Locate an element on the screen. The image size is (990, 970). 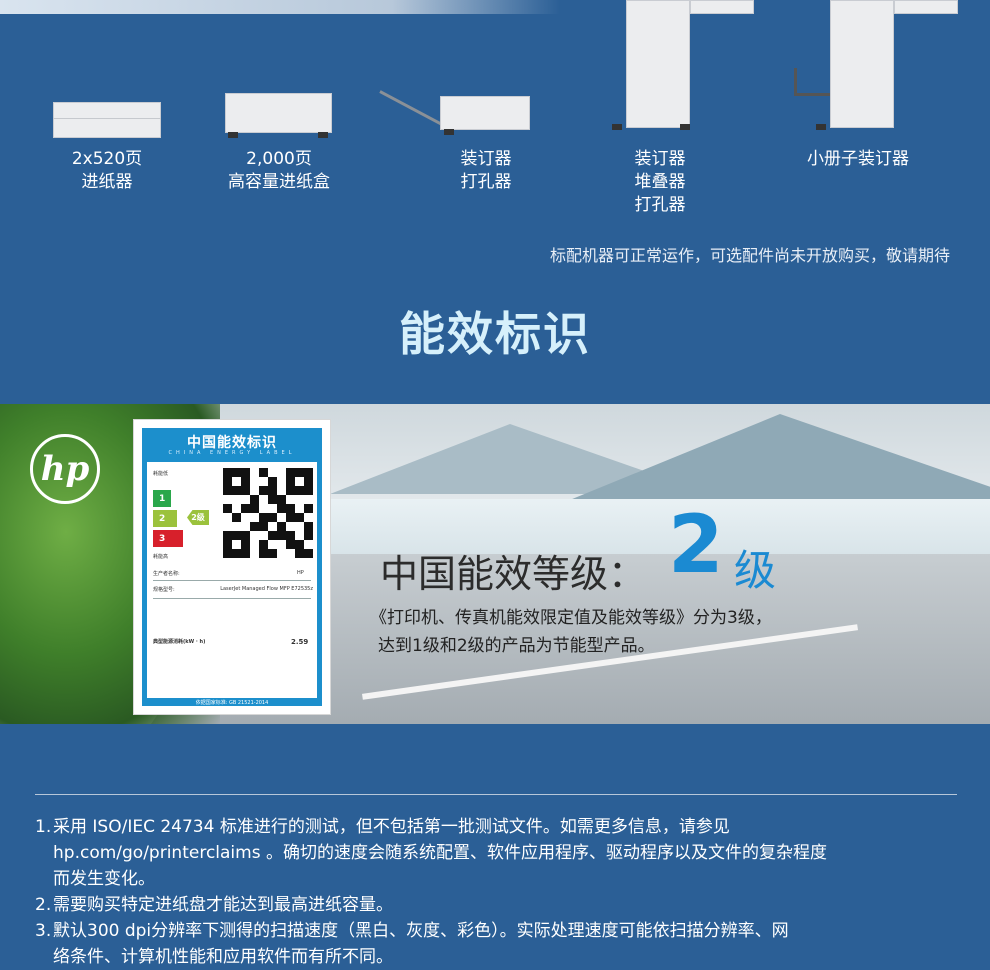
low-consumption-text: 耗能低 is located at coordinates (161, 474).